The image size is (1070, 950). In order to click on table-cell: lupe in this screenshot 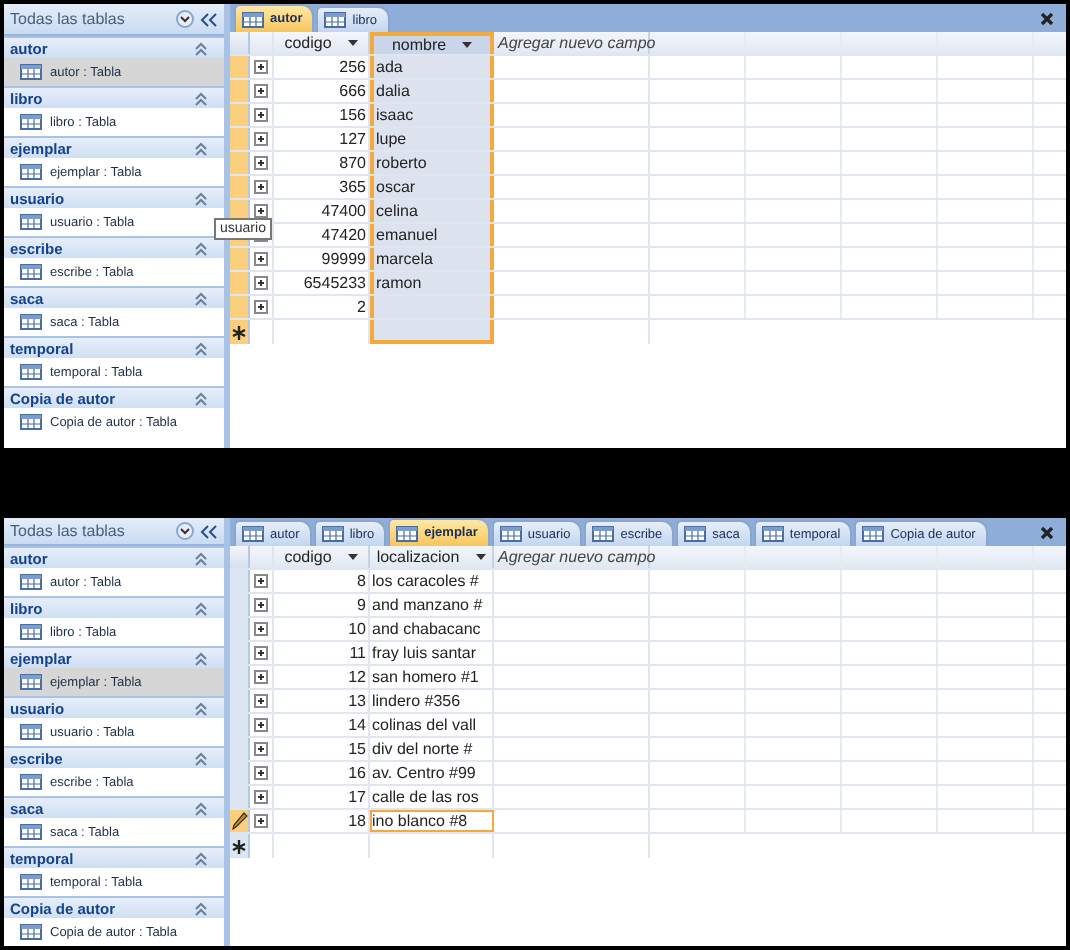, I will do `click(432, 139)`.